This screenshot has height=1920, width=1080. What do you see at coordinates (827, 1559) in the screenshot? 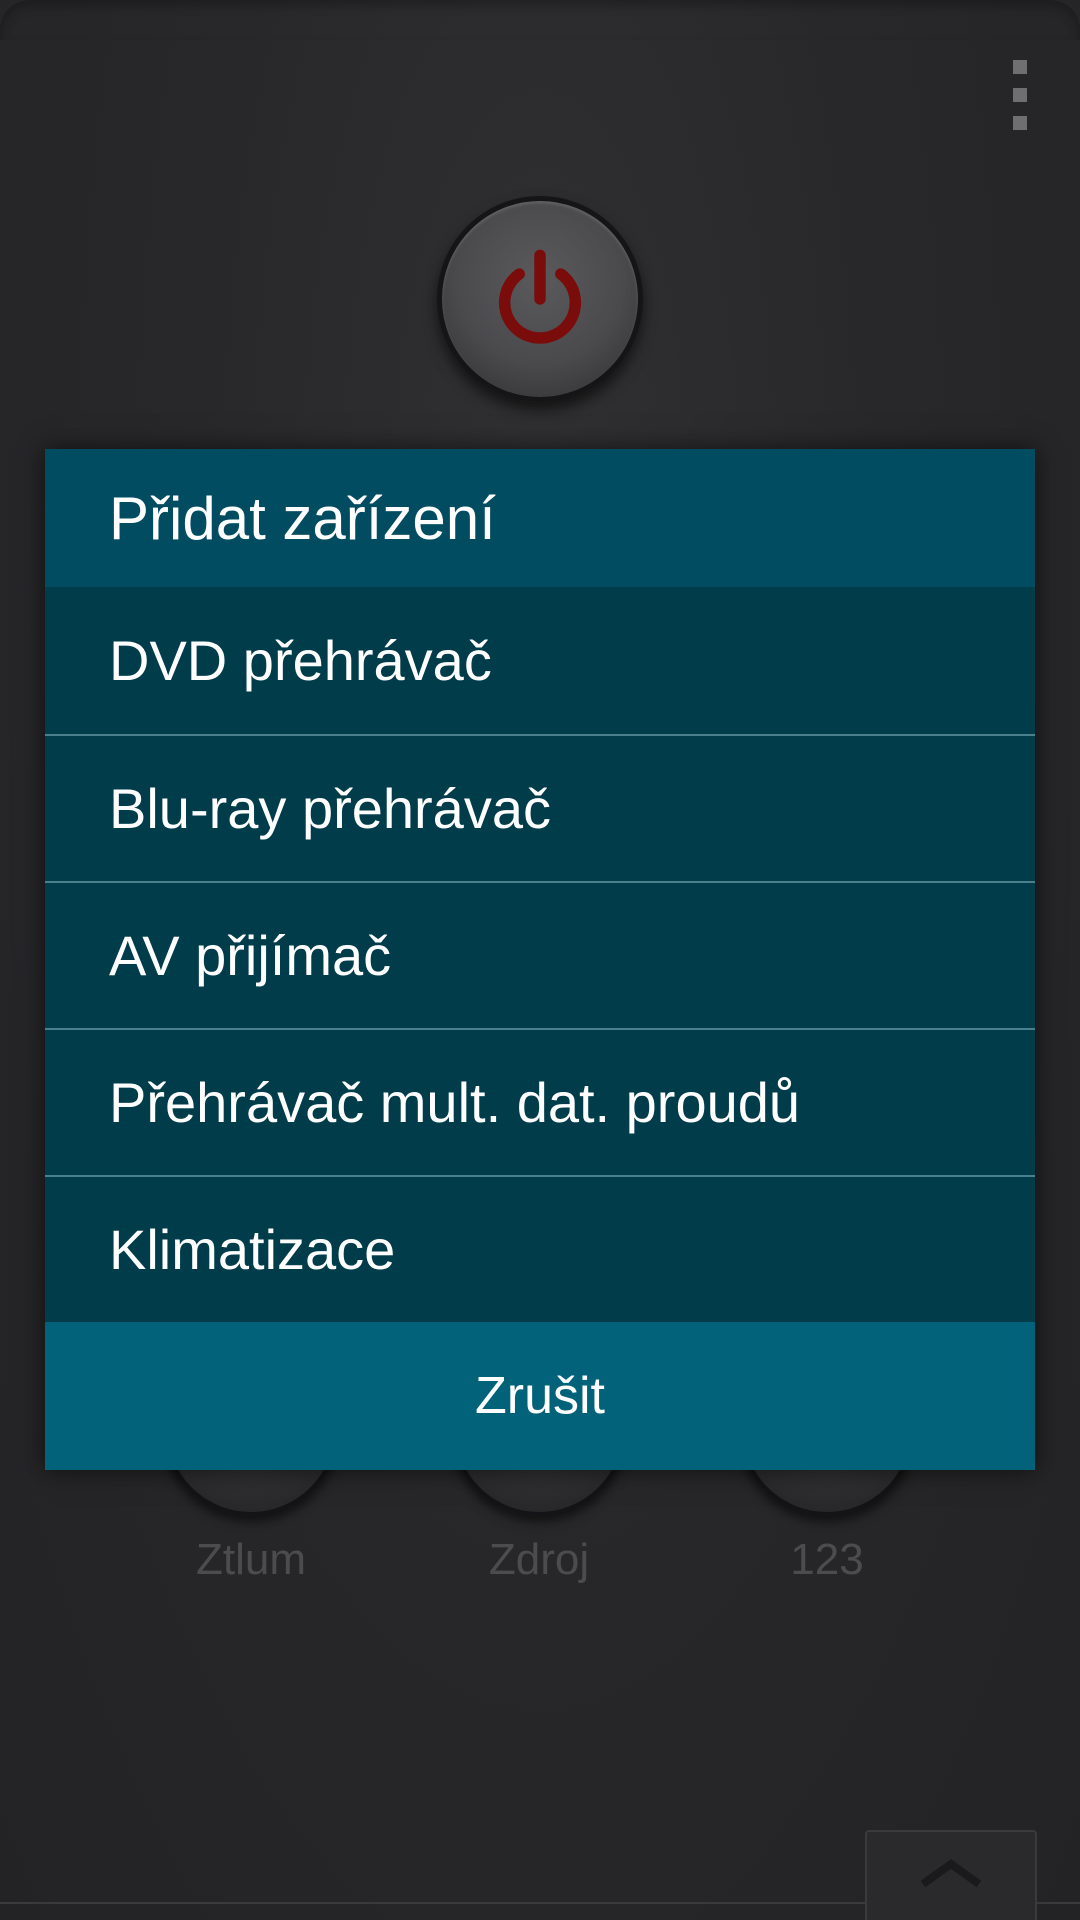
I see `numpad-label: 123` at bounding box center [827, 1559].